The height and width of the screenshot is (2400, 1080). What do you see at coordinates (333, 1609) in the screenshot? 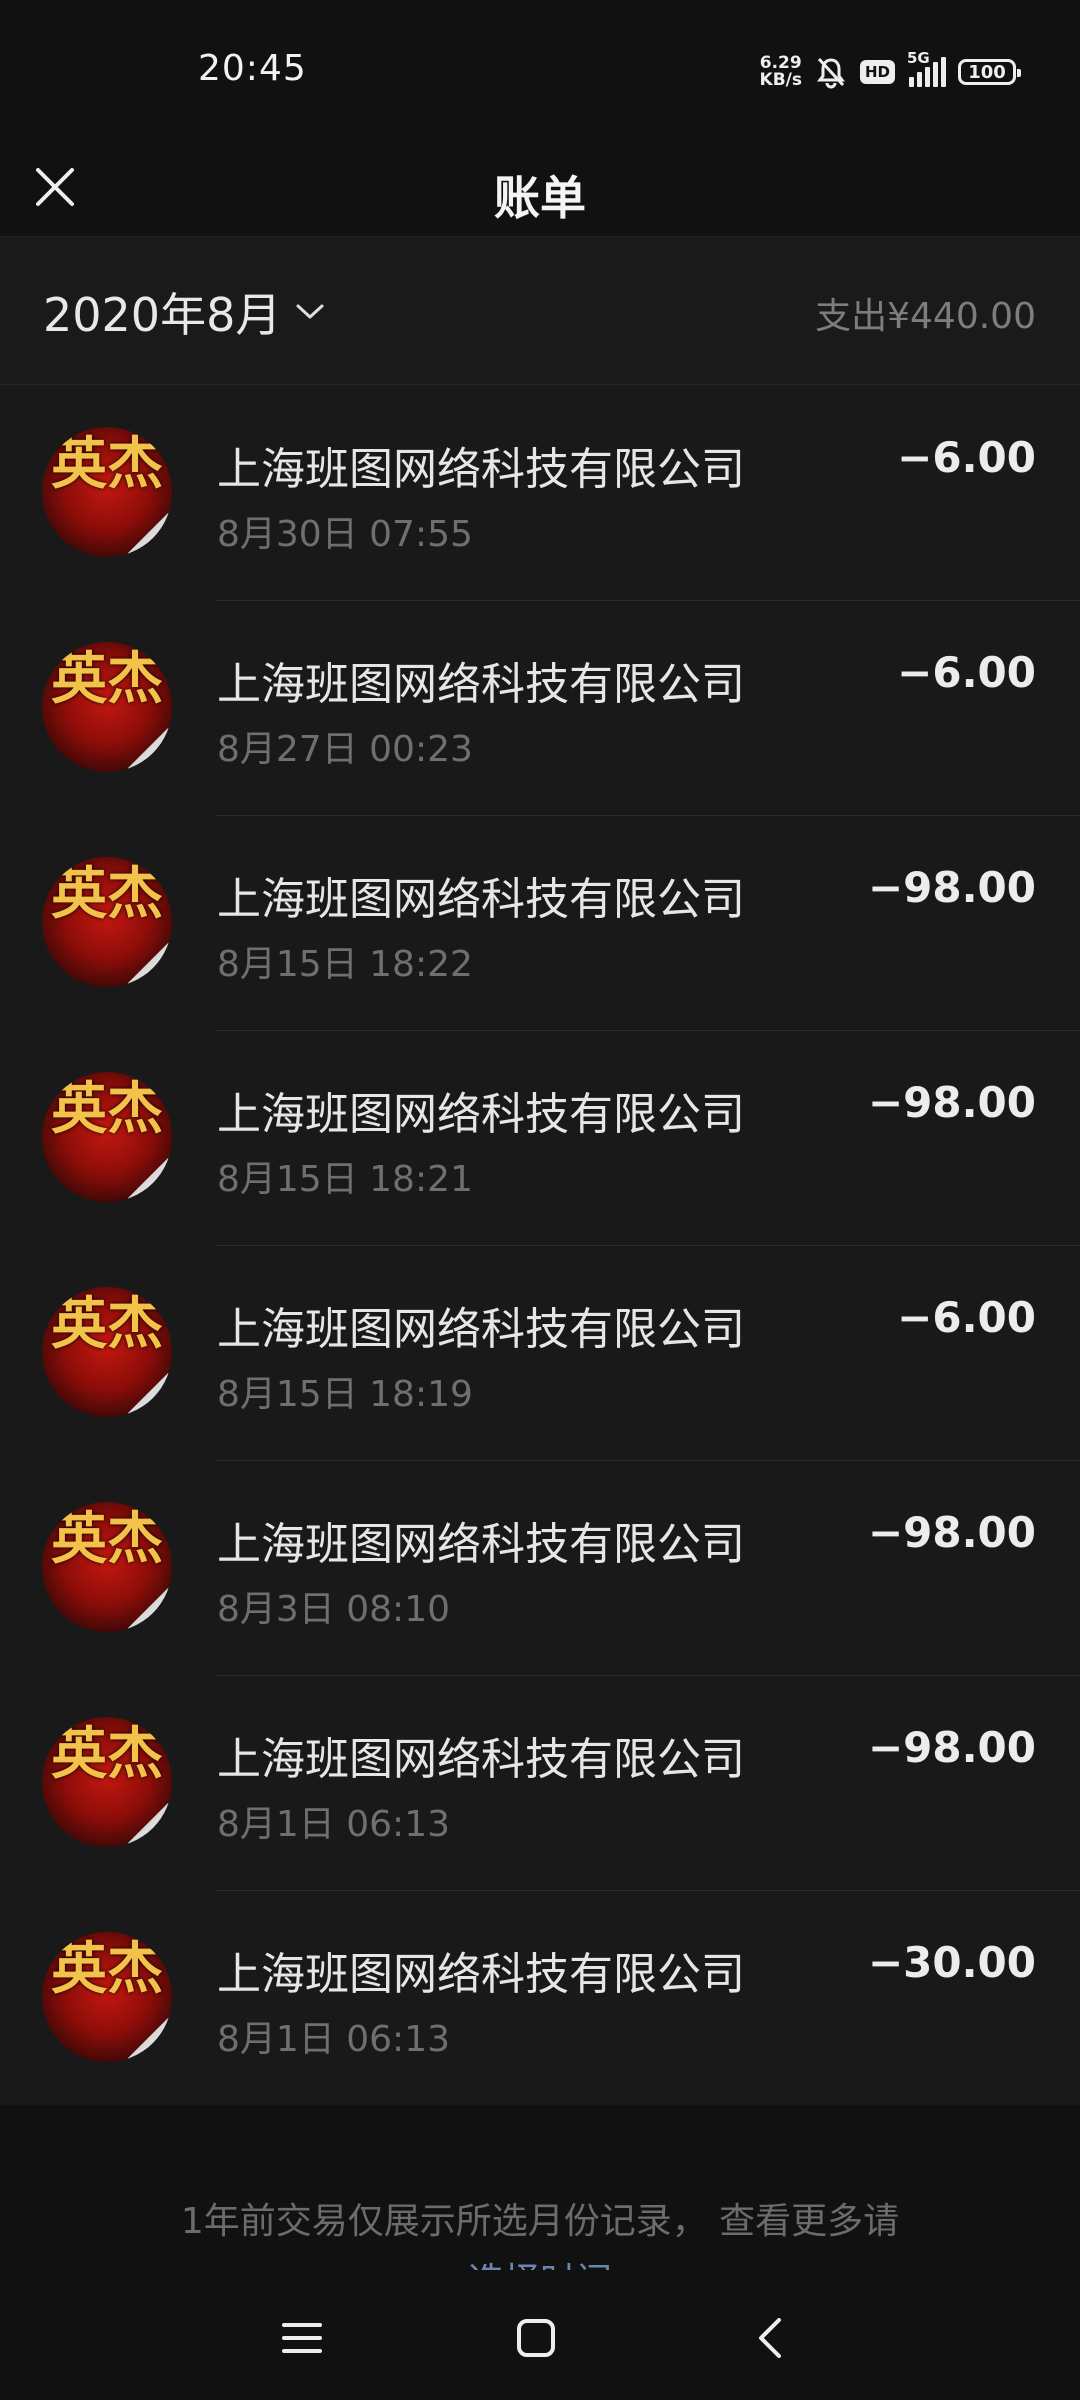
I see `transaction-datetime: 8月3日 08:10` at bounding box center [333, 1609].